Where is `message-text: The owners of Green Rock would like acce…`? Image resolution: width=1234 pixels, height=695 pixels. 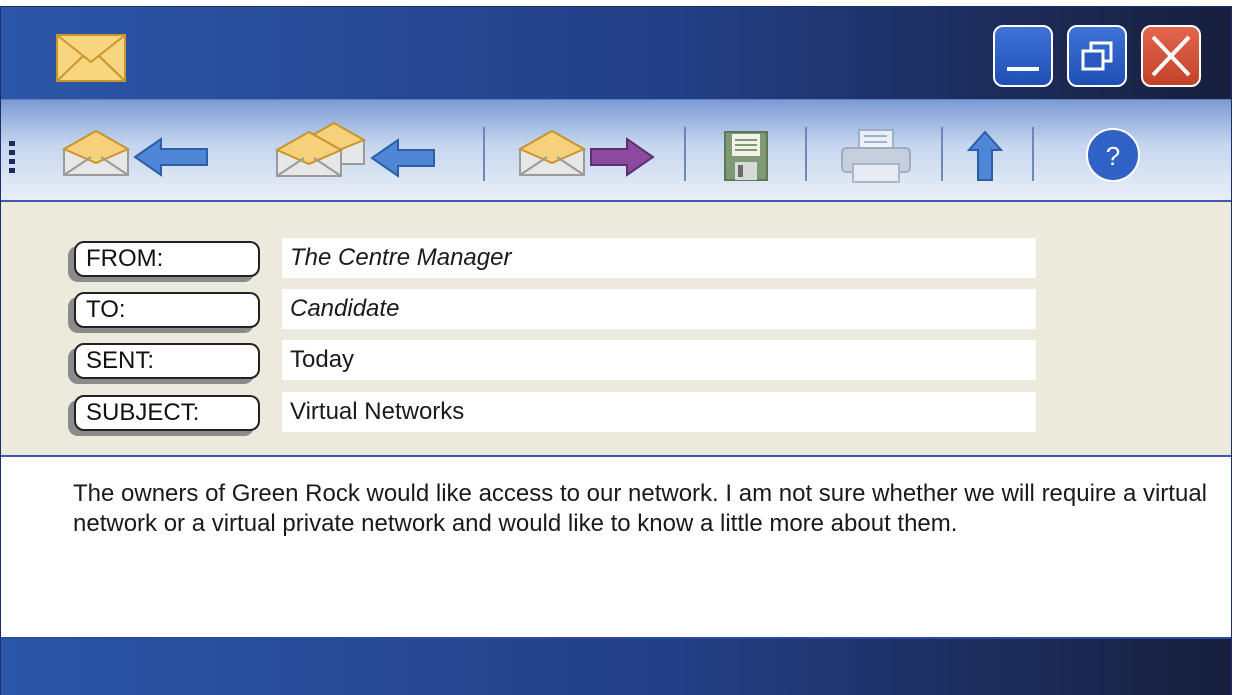 message-text: The owners of Green Rock would like acce… is located at coordinates (640, 508).